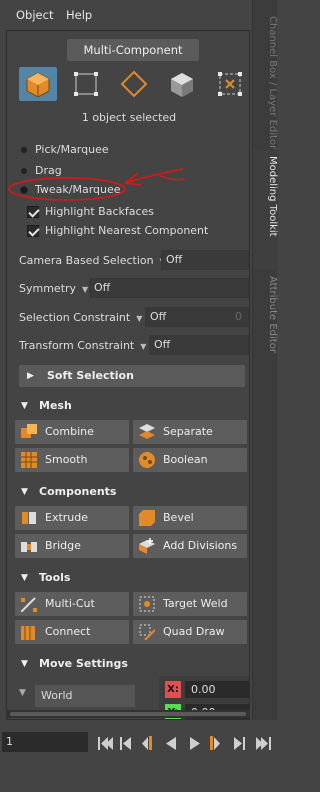 This screenshot has width=320, height=792. Describe the element at coordinates (239, 743) in the screenshot. I see `step-forward-key-icon` at that location.